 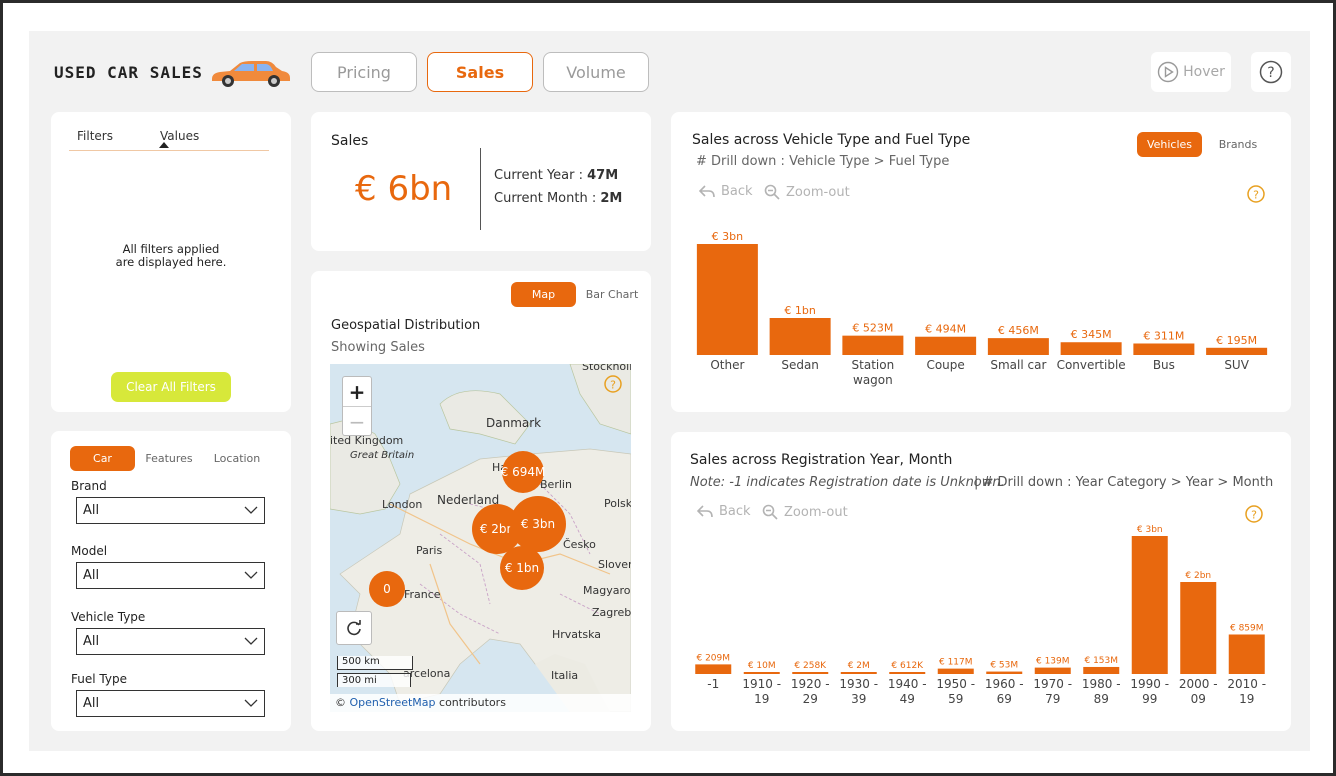 I want to click on category-label: 39, so click(x=858, y=699).